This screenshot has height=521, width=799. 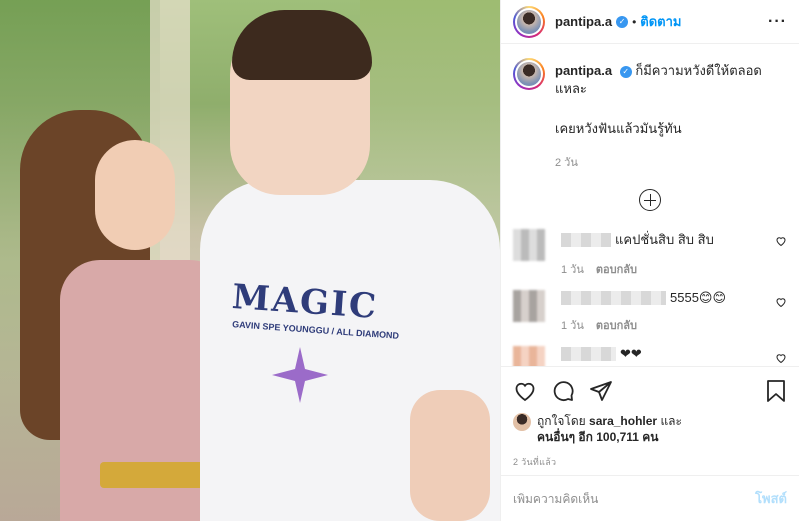 What do you see at coordinates (583, 21) in the screenshot?
I see `header-username: pantipa.a` at bounding box center [583, 21].